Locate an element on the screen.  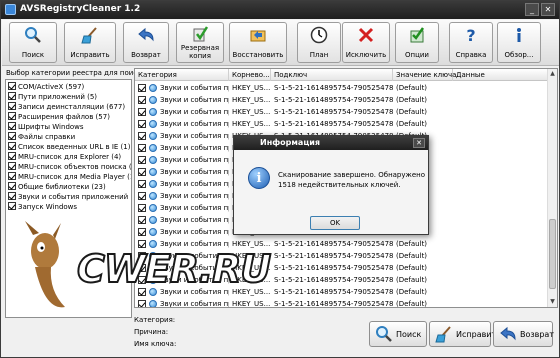
vertical-scrollbar: ▲ ▼ is located at coordinates (552, 188).